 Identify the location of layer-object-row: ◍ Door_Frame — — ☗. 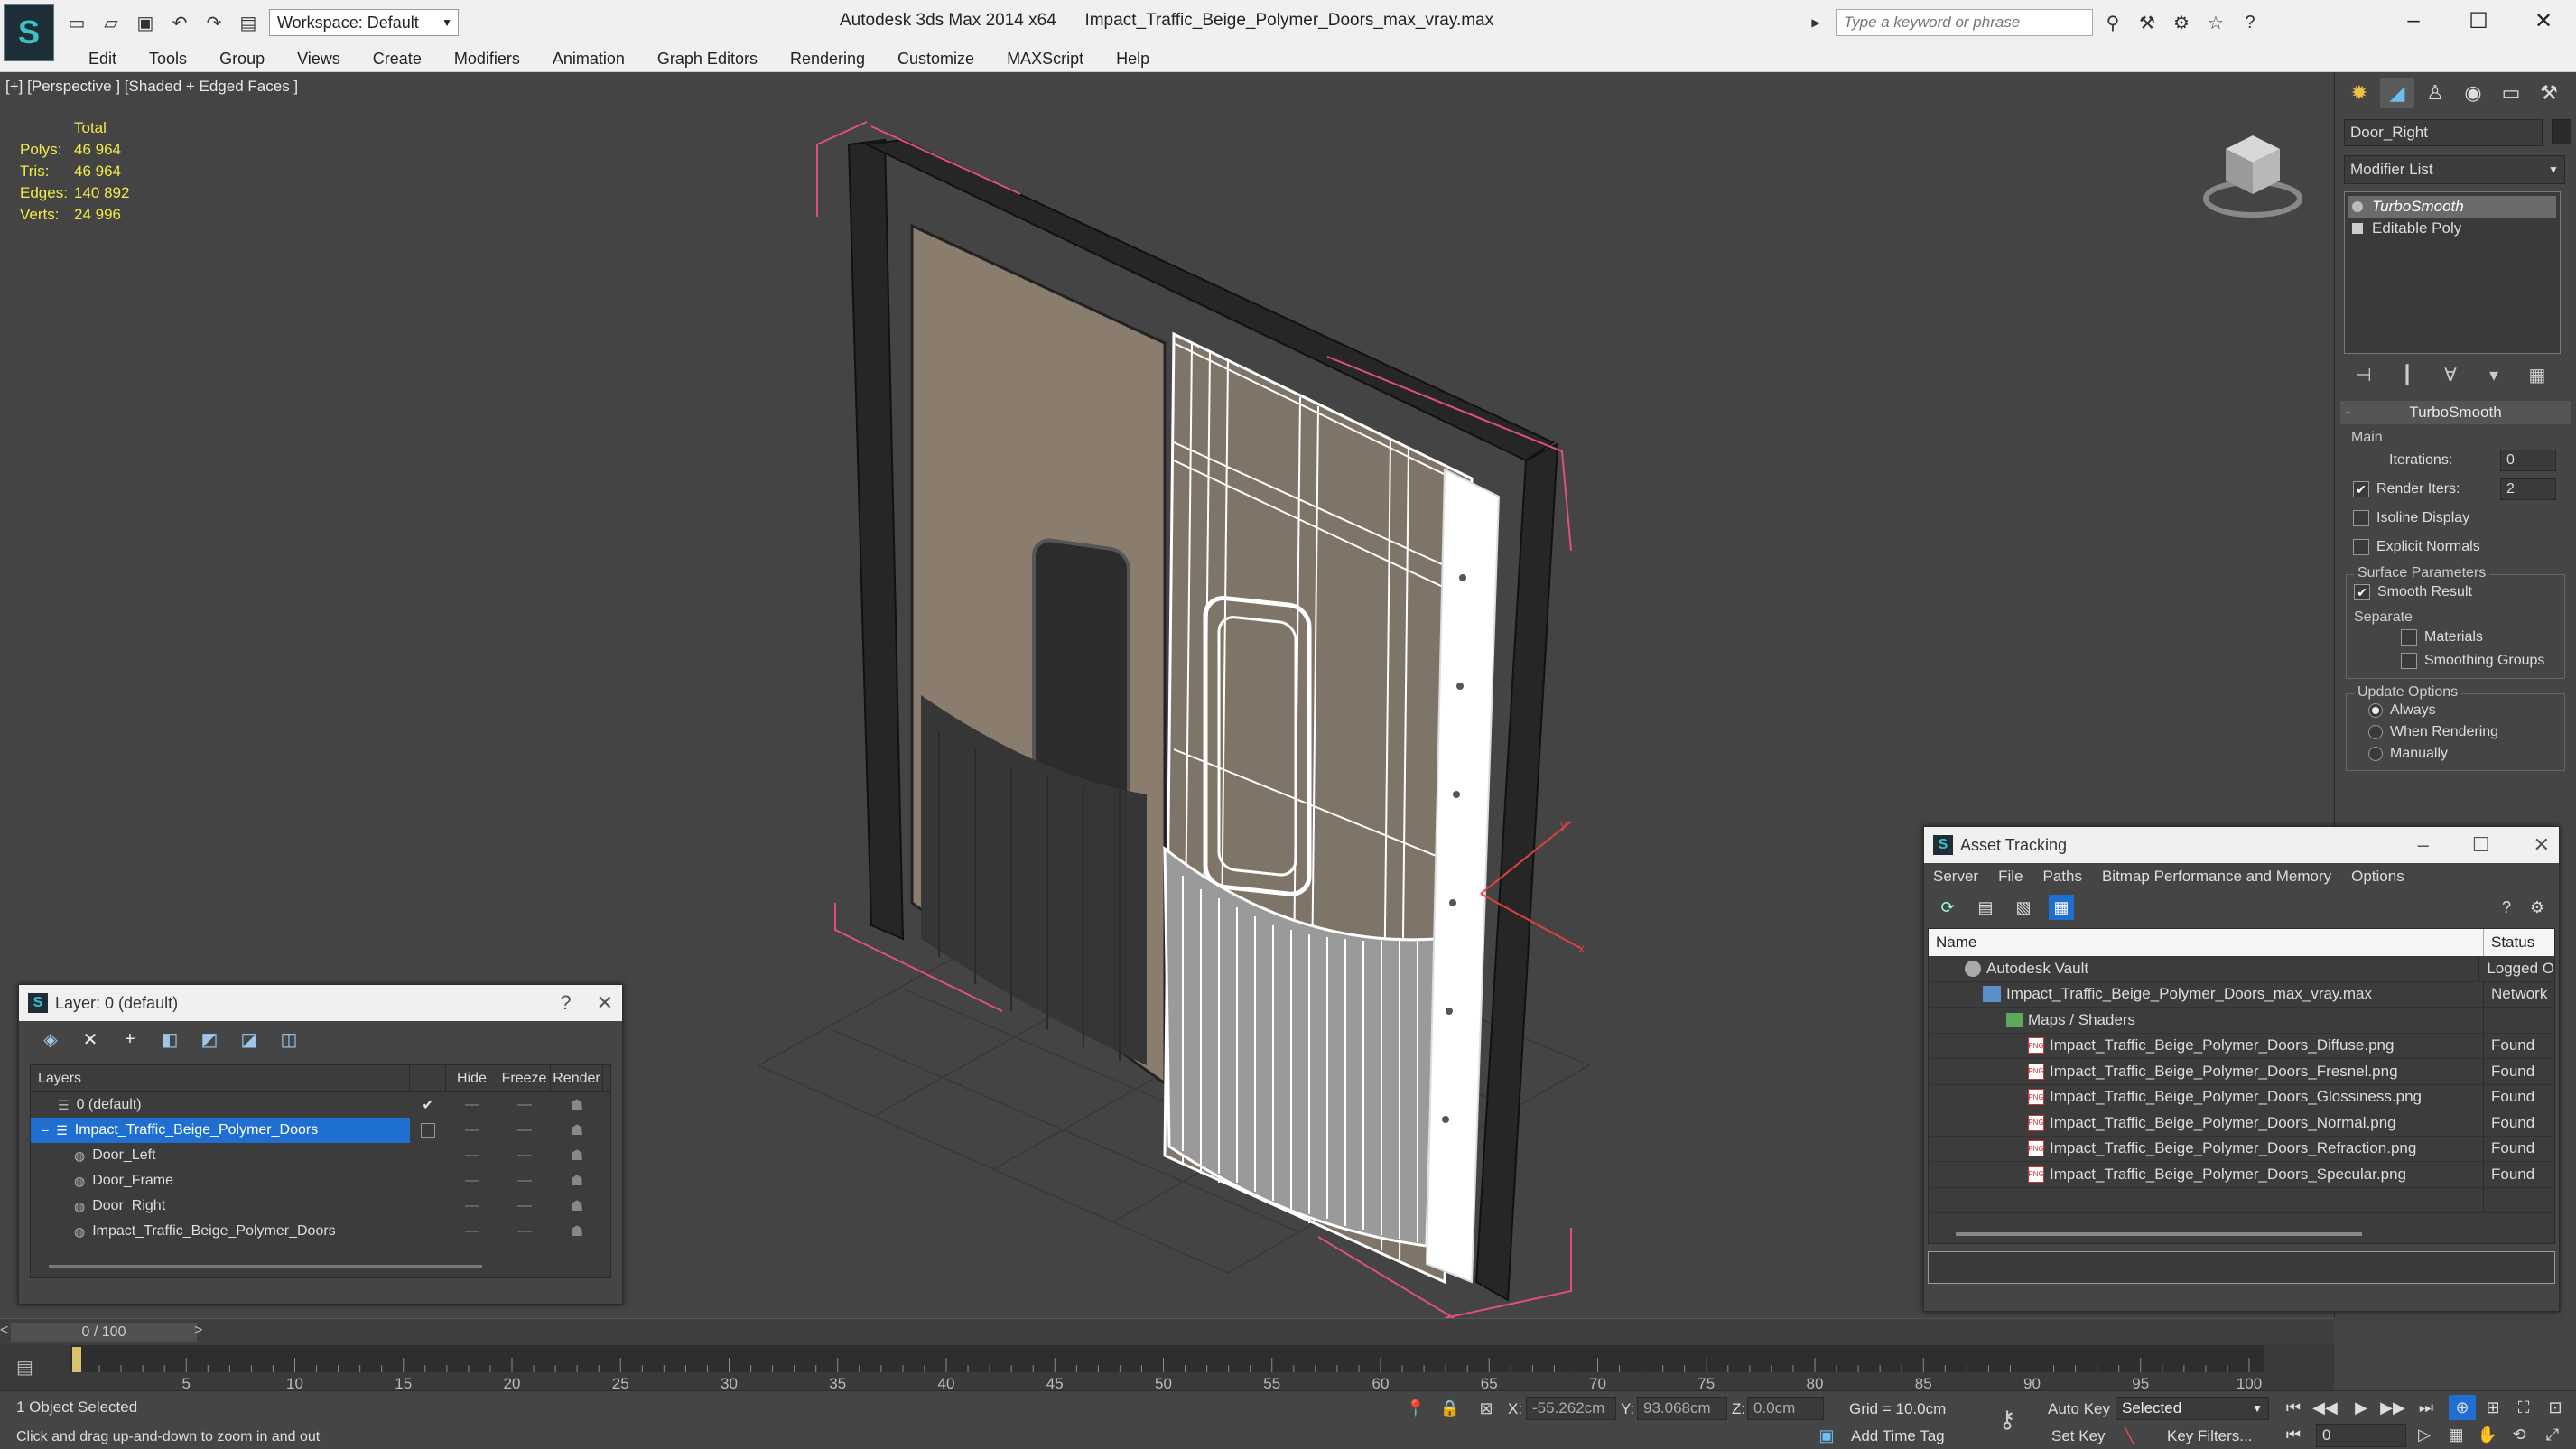
(320, 1181).